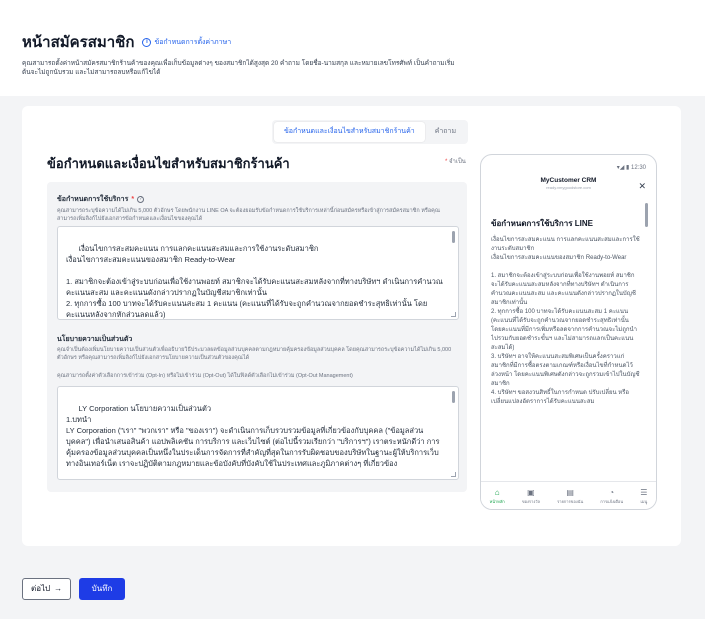 The width and height of the screenshot is (705, 619). Describe the element at coordinates (93, 199) in the screenshot. I see `terms-label-text: ข้อกำหนดการใช้บริการ` at that location.